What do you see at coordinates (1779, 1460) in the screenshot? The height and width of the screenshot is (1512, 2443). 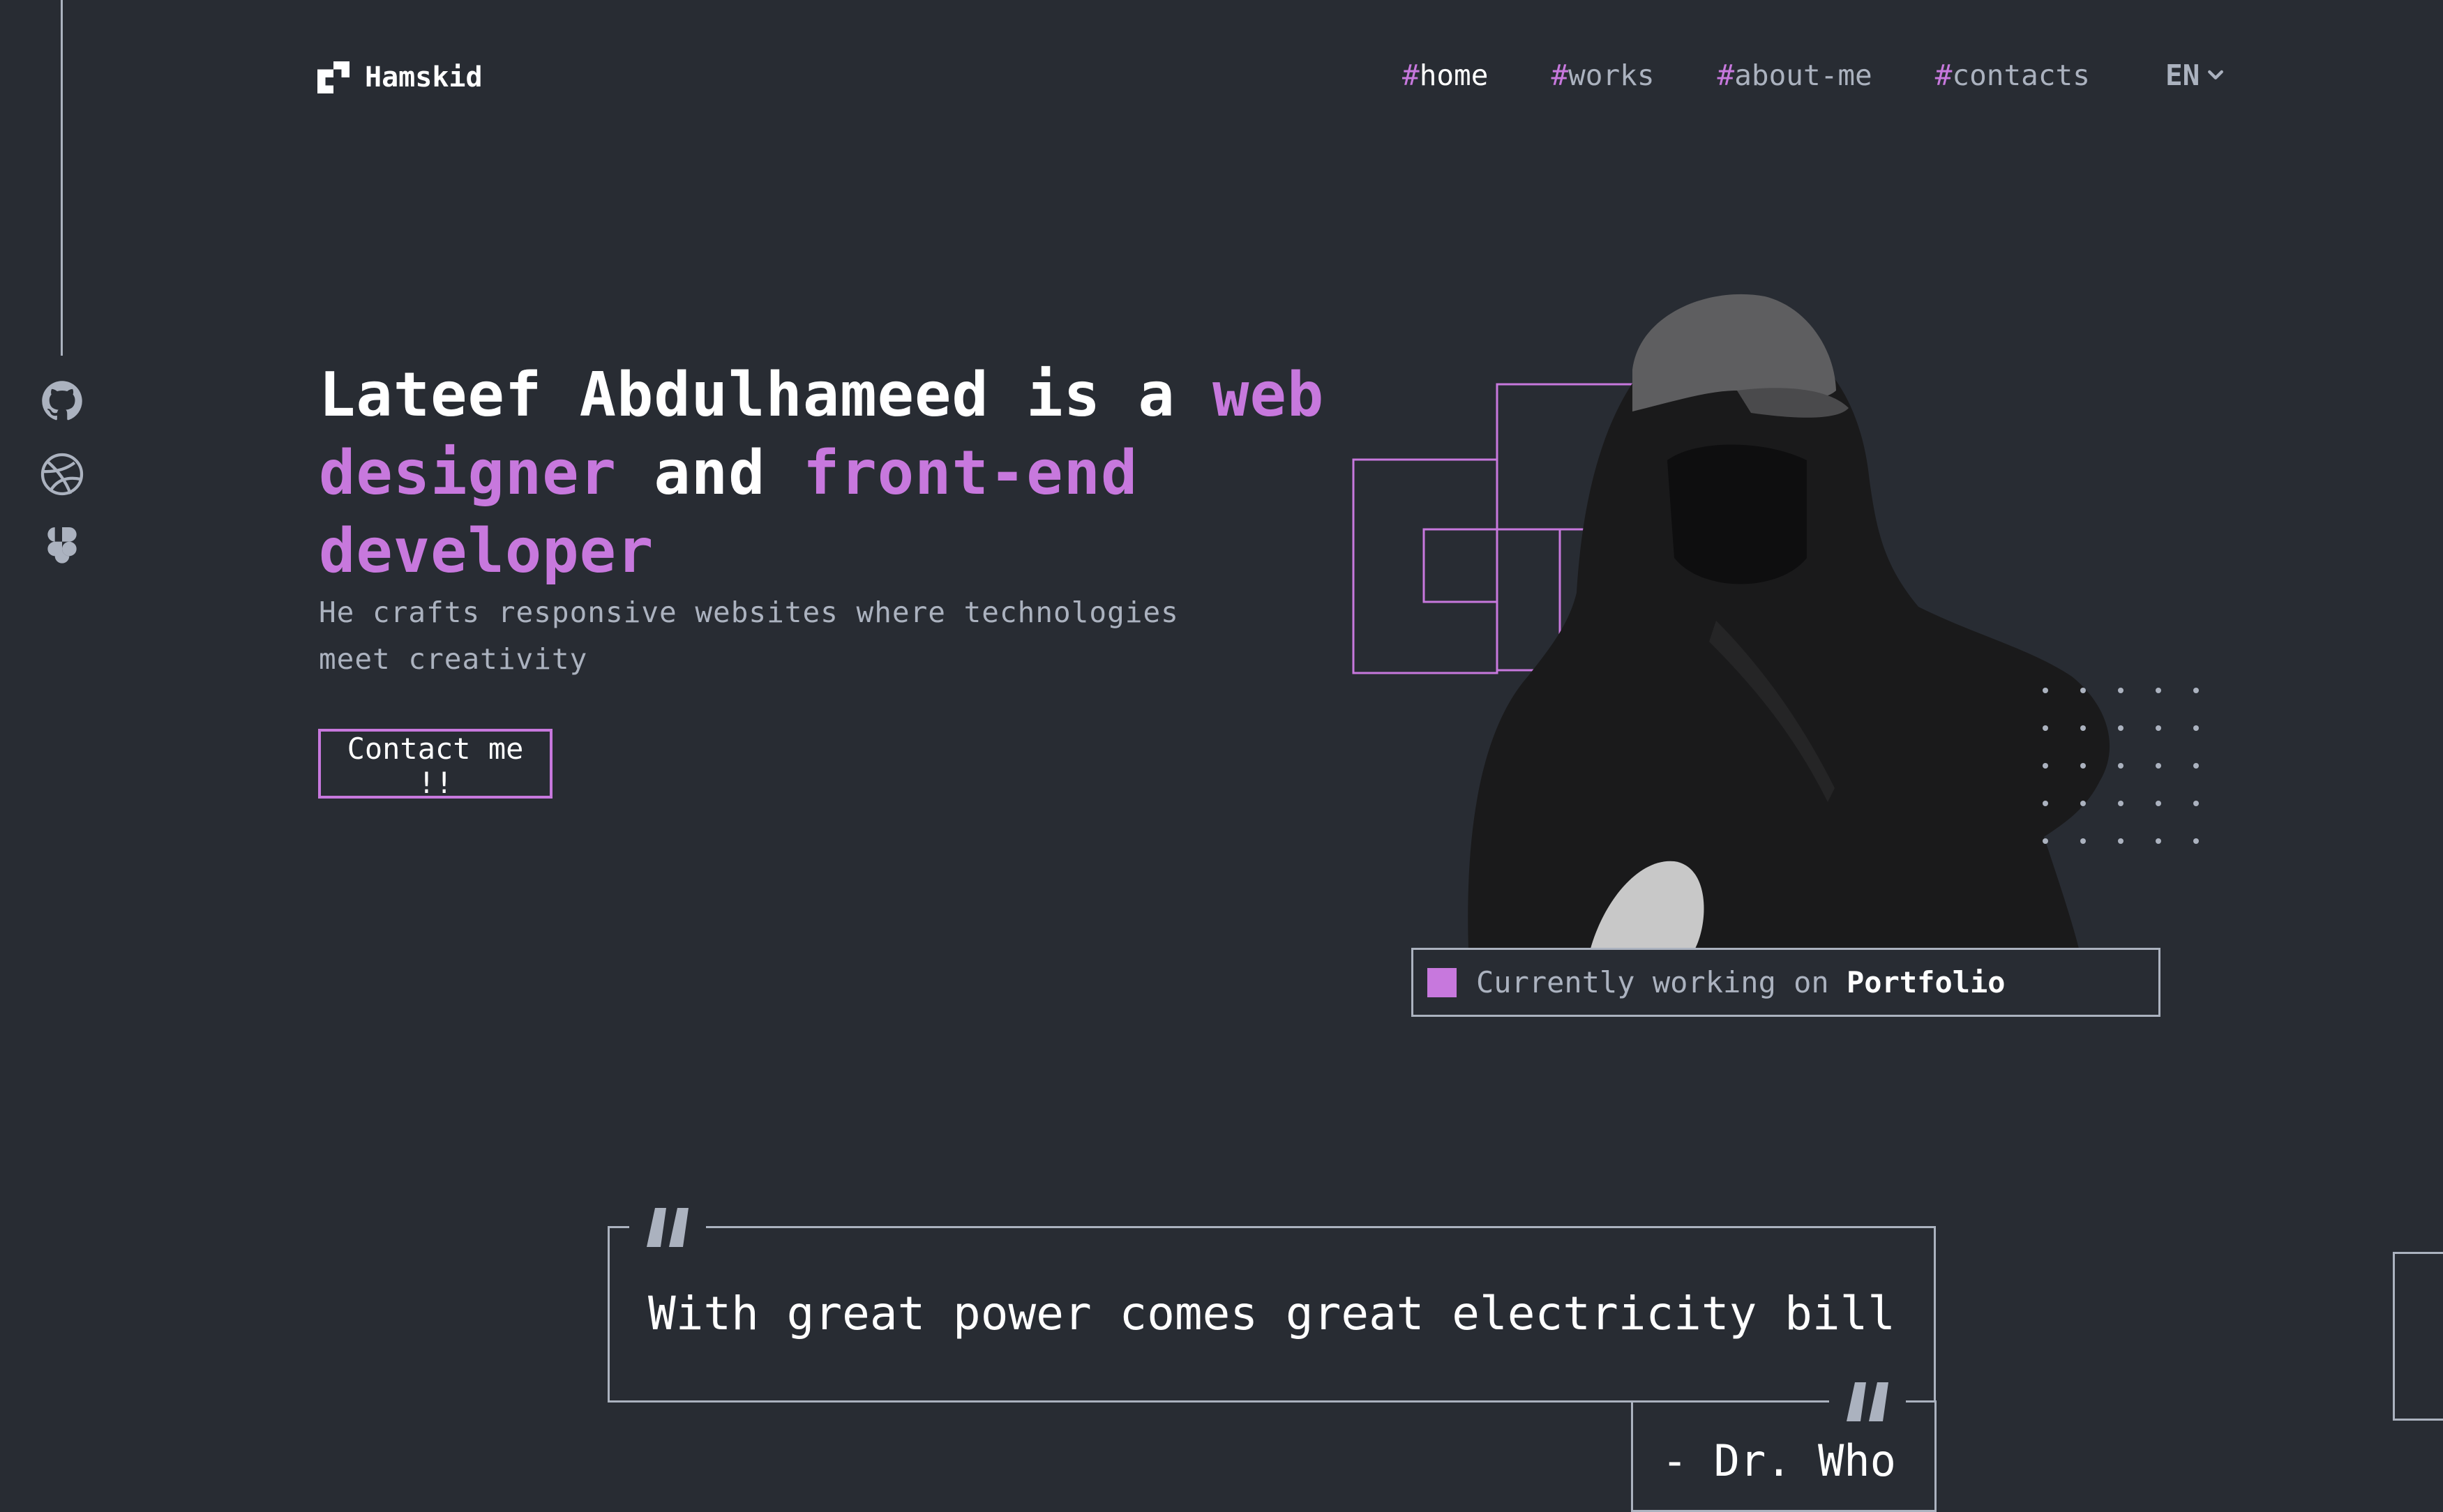 I see `quote-author: - Dr. Who` at bounding box center [1779, 1460].